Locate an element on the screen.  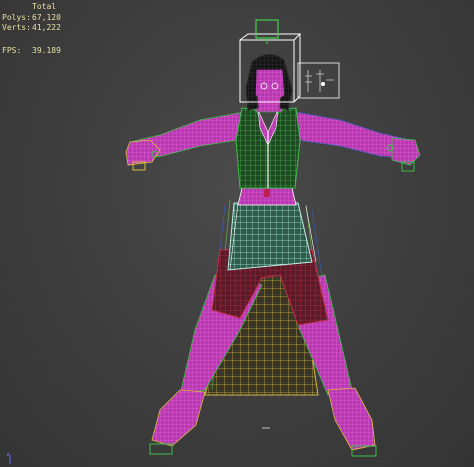
shirt-mesh is located at coordinates (268, 148).